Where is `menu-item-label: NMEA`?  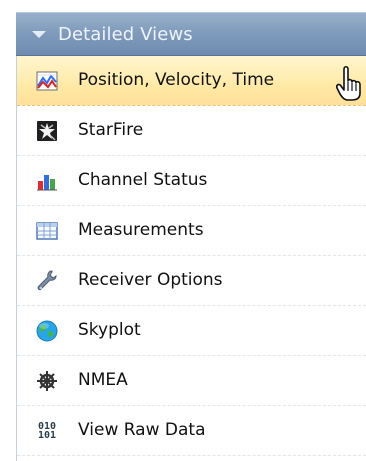 menu-item-label: NMEA is located at coordinates (103, 380).